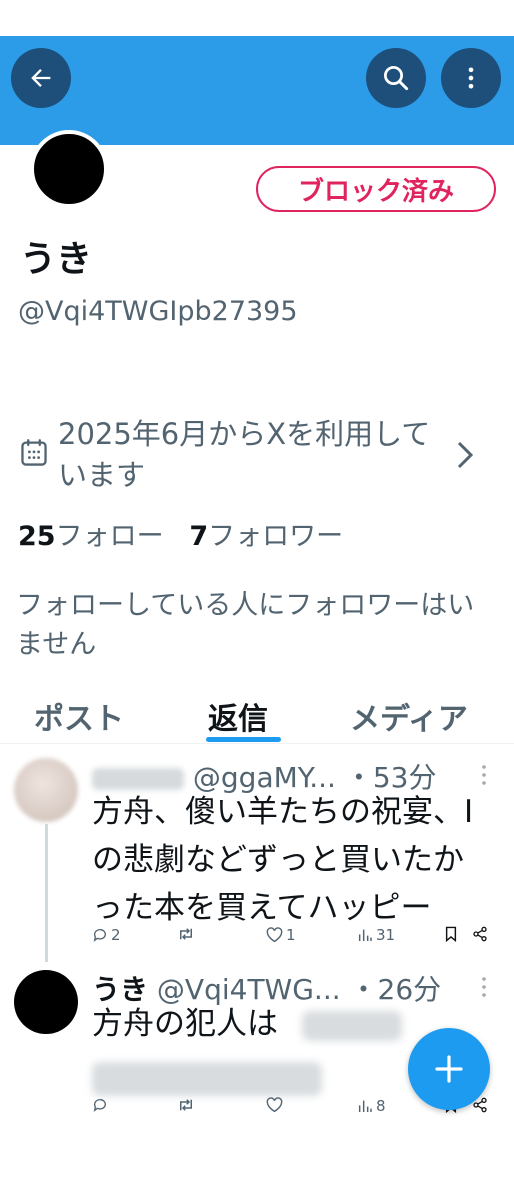  I want to click on arrow-left-icon, so click(41, 78).